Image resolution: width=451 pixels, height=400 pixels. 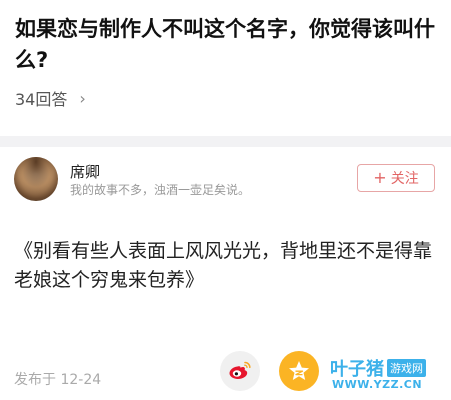 I want to click on share-weibo-button, so click(x=240, y=371).